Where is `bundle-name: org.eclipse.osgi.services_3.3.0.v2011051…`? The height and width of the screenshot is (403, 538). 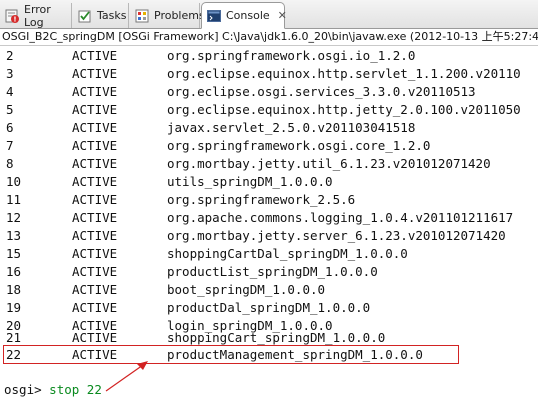 bundle-name: org.eclipse.osgi.services_3.3.0.v2011051… is located at coordinates (321, 91).